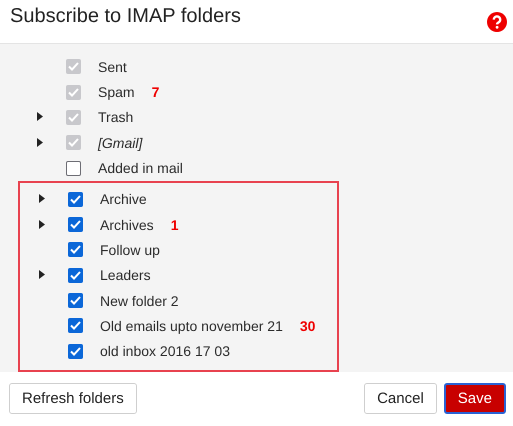 The width and height of the screenshot is (513, 426). What do you see at coordinates (165, 351) in the screenshot?
I see `folder-name: old inbox 2016 17 03` at bounding box center [165, 351].